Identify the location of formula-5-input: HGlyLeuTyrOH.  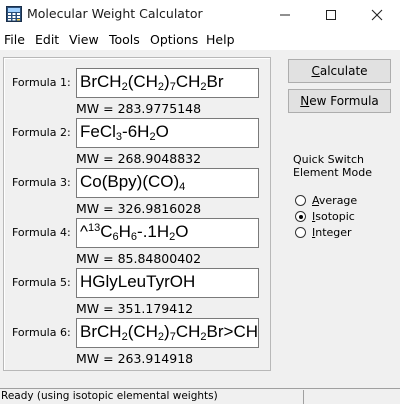
(167, 283).